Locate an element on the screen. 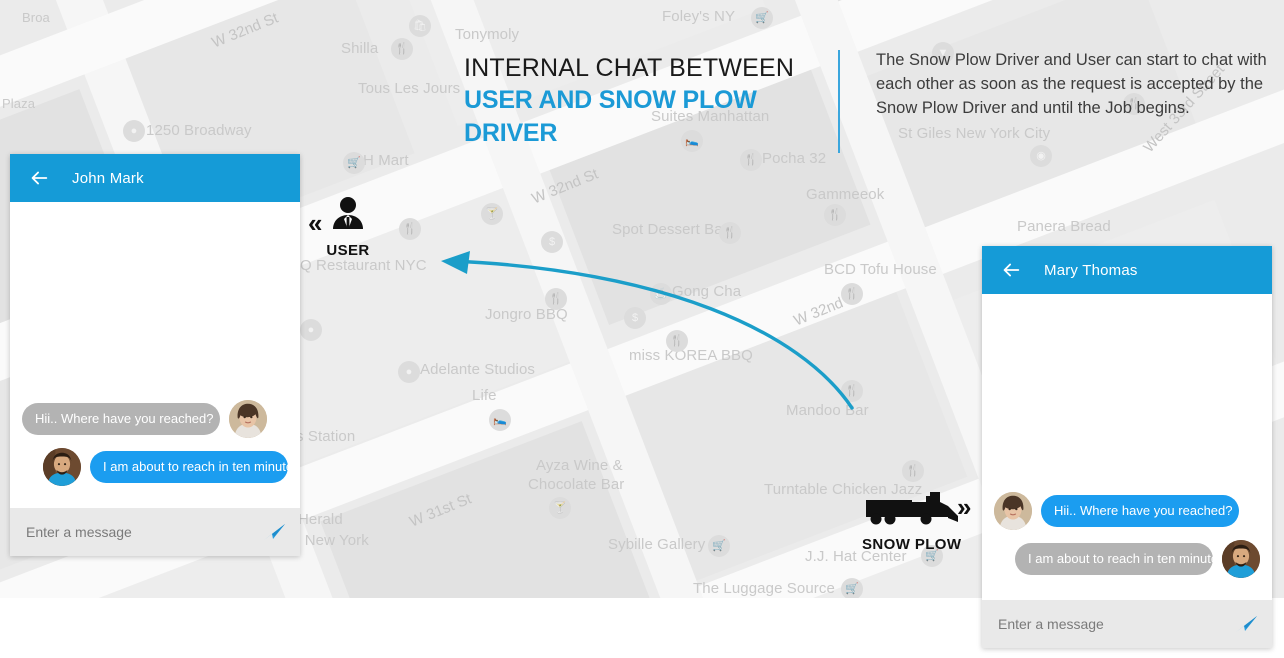 This screenshot has height=658, width=1284. chat-right-header: Mary Thomas is located at coordinates (1127, 270).